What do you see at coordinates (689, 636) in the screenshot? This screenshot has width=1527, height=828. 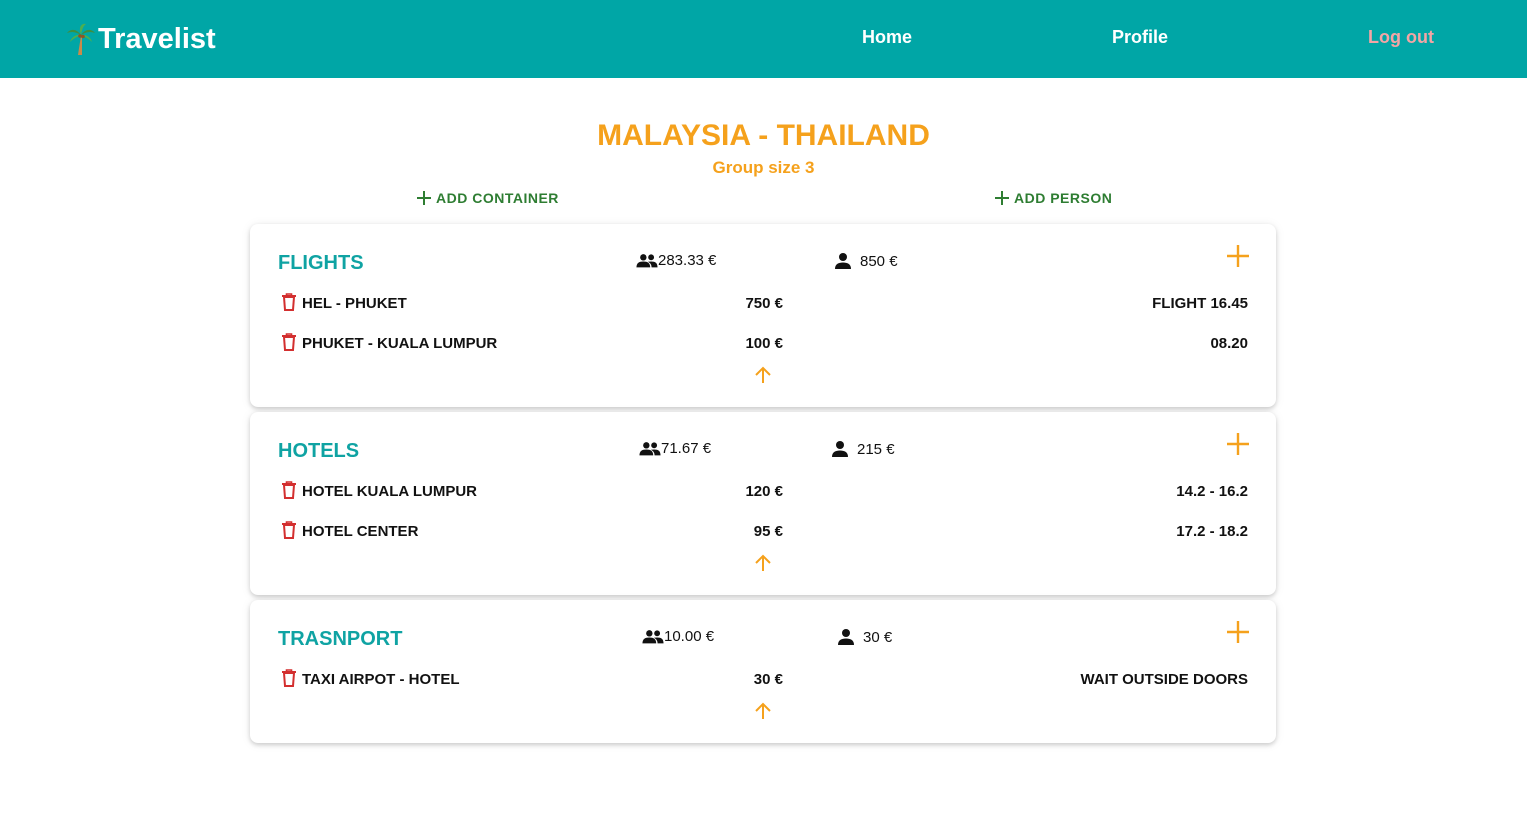 I see `group-cost-value: 10.00 €` at bounding box center [689, 636].